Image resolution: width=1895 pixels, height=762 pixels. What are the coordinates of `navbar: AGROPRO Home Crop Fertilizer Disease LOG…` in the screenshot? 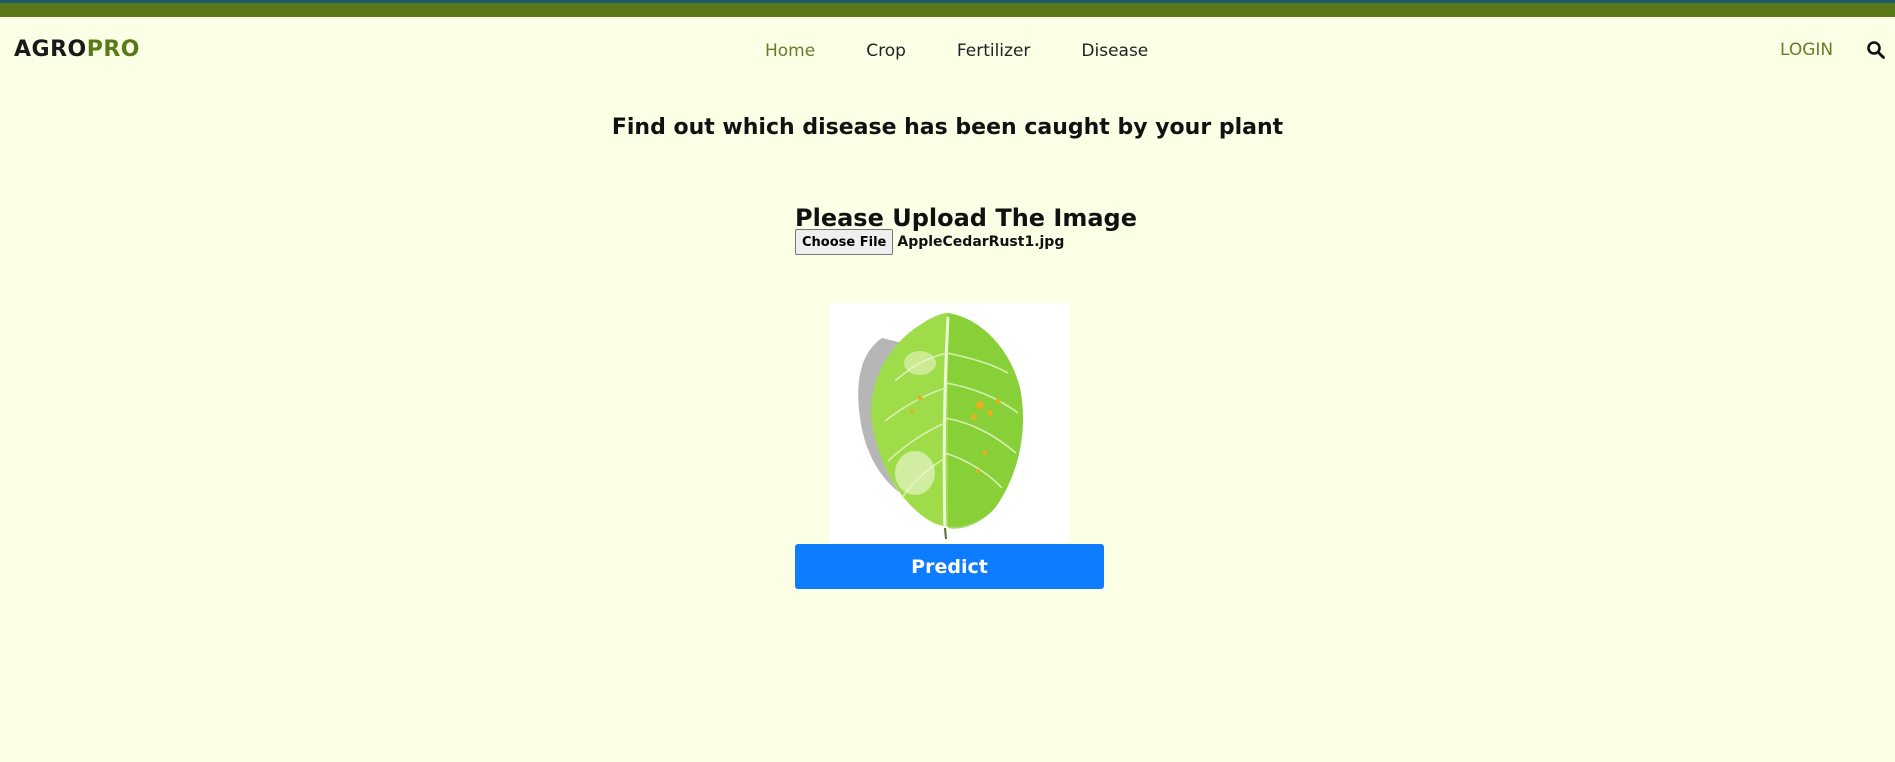 It's located at (947, 50).